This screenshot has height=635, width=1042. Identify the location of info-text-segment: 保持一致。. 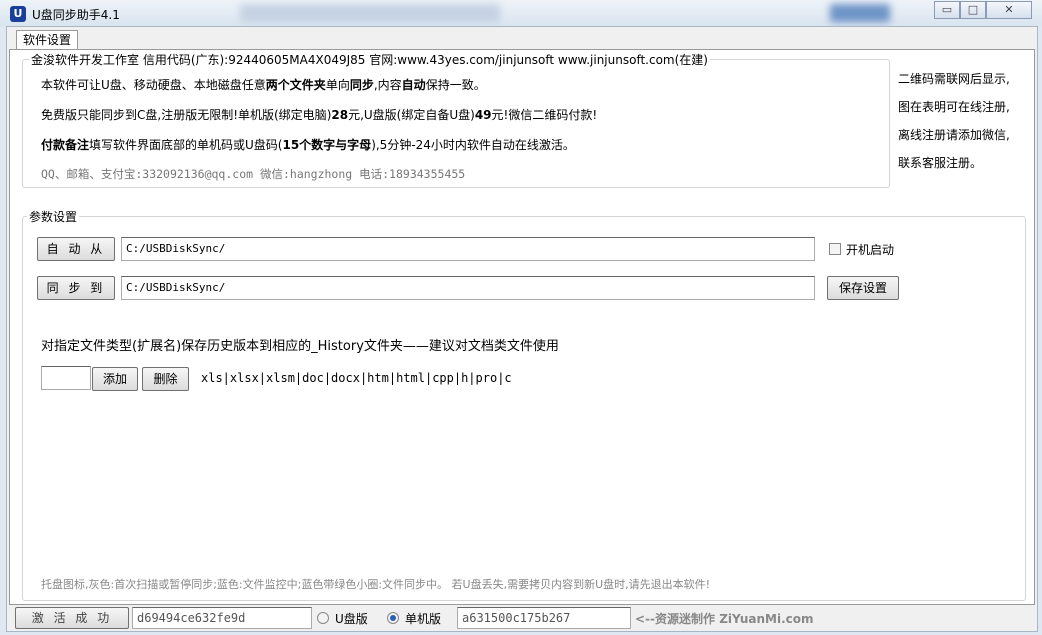
(455, 85).